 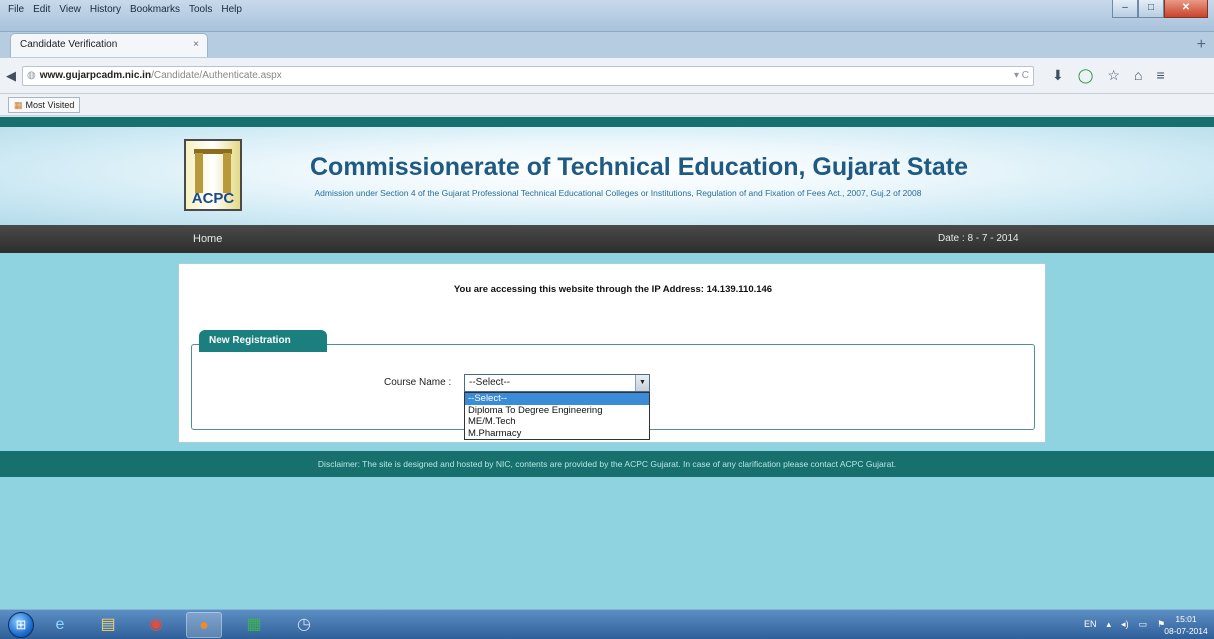 What do you see at coordinates (227, 173) in the screenshot?
I see `logo-pillar-right` at bounding box center [227, 173].